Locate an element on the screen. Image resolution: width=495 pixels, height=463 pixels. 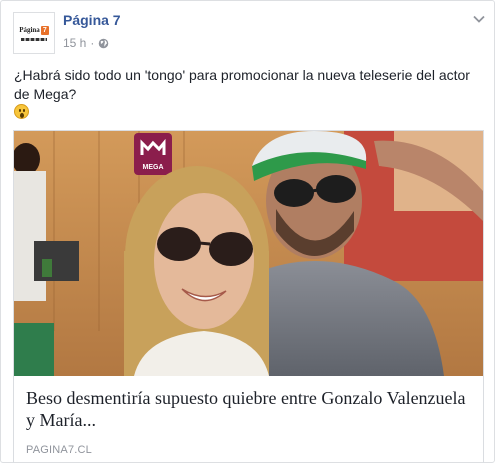
emoji-row is located at coordinates (21, 114).